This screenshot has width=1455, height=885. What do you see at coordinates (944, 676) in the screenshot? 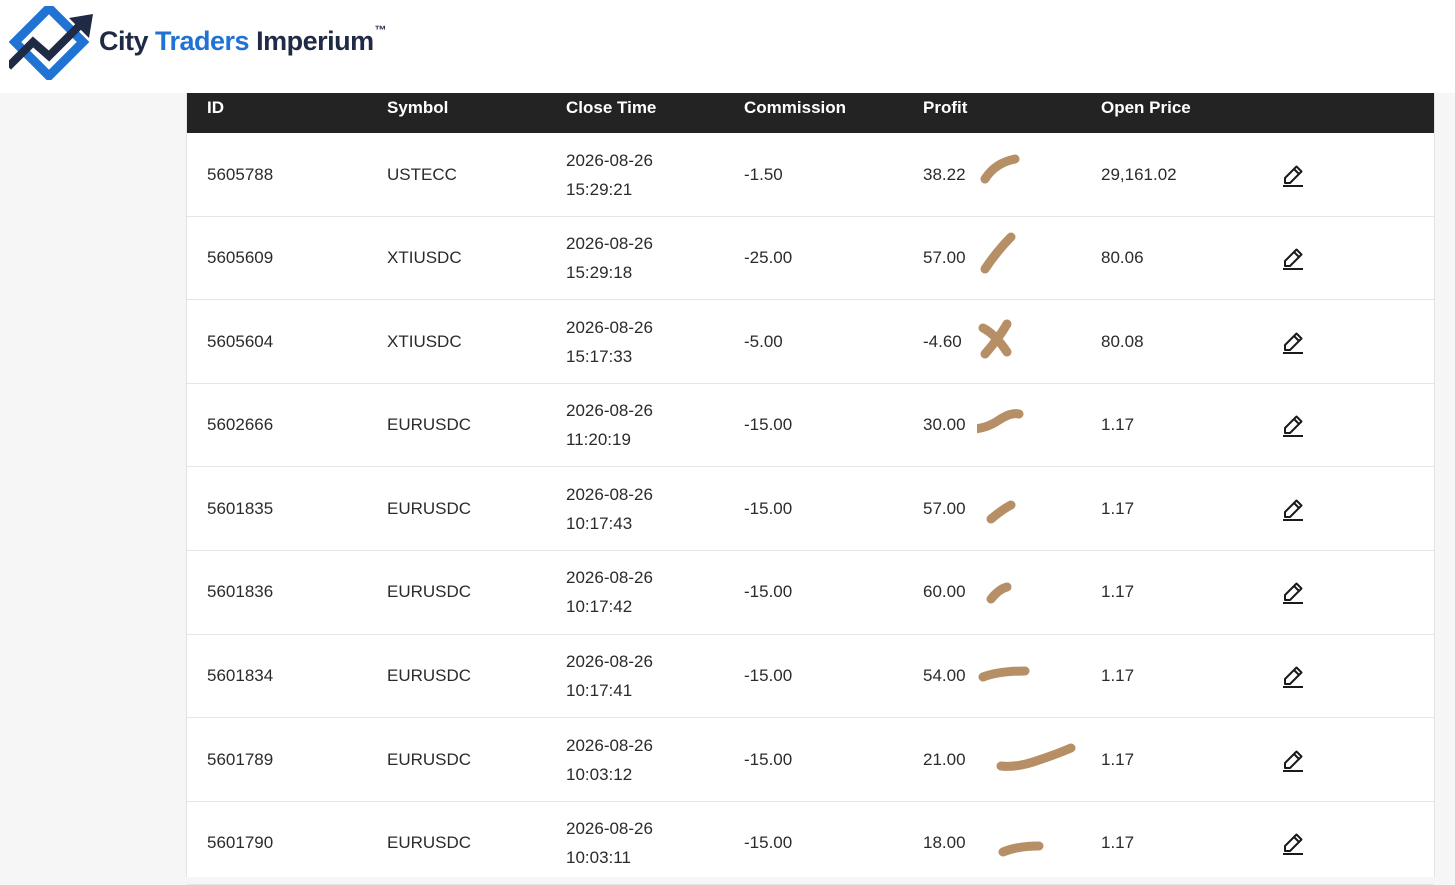
I see `trade-profit: 54.00` at bounding box center [944, 676].